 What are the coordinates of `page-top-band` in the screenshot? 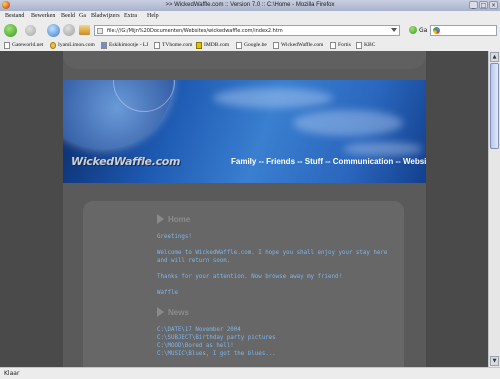 It's located at (244, 60).